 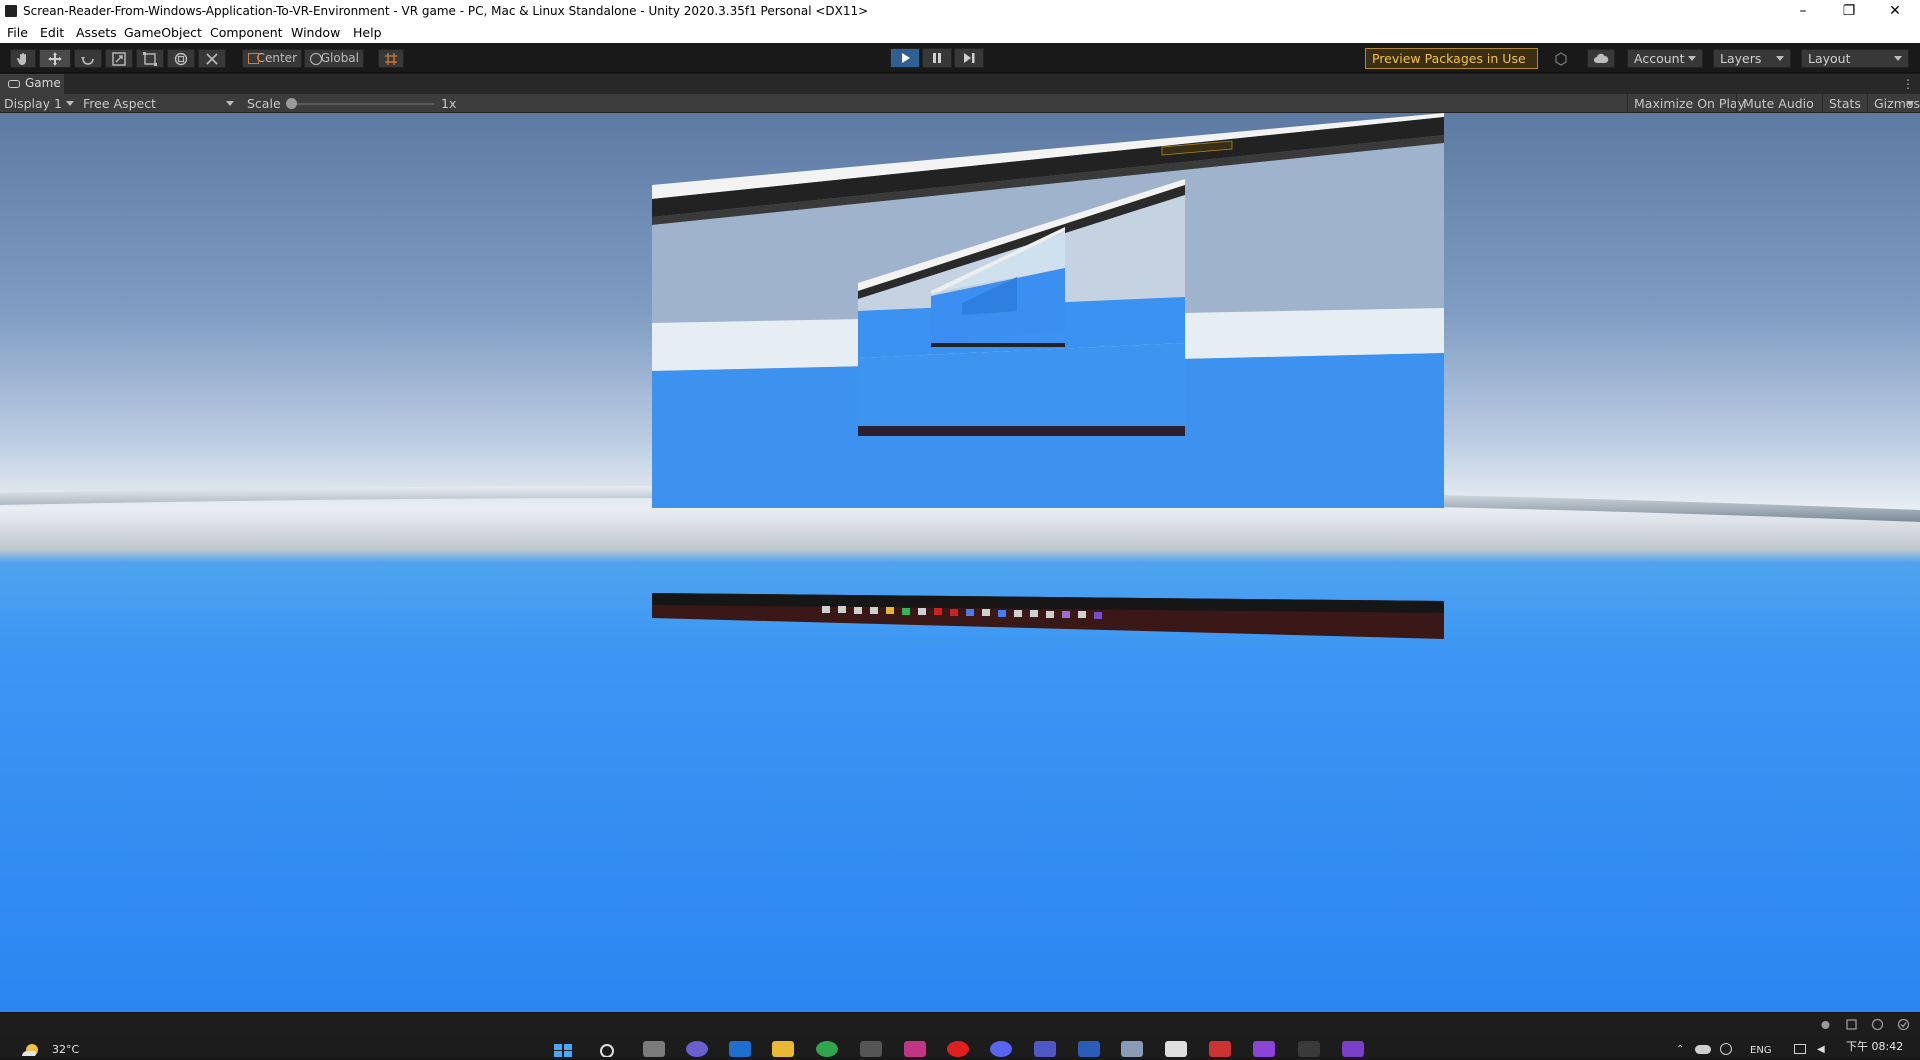 What do you see at coordinates (1874, 1046) in the screenshot?
I see `clock: 下午 08:42` at bounding box center [1874, 1046].